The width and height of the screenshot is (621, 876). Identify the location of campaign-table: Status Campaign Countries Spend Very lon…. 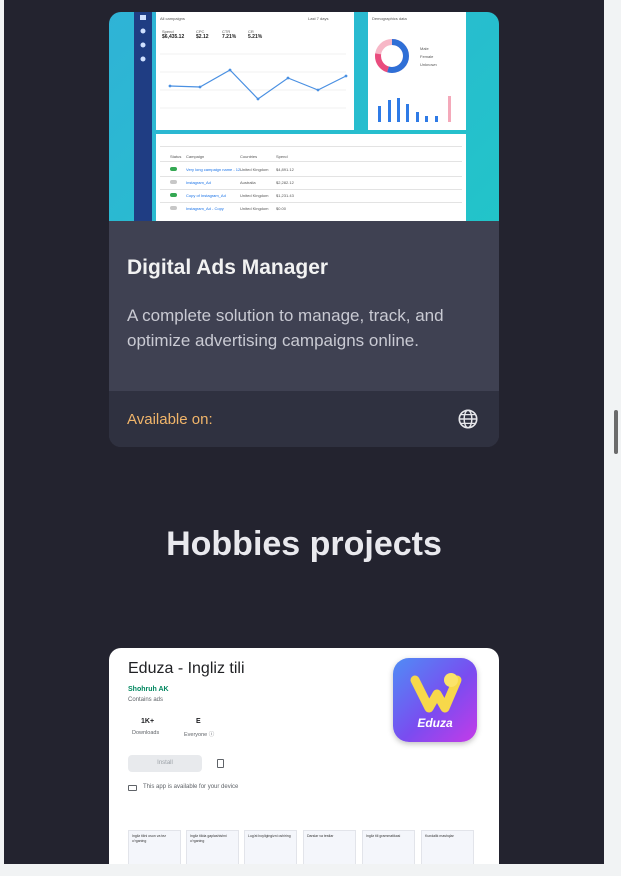
(311, 177).